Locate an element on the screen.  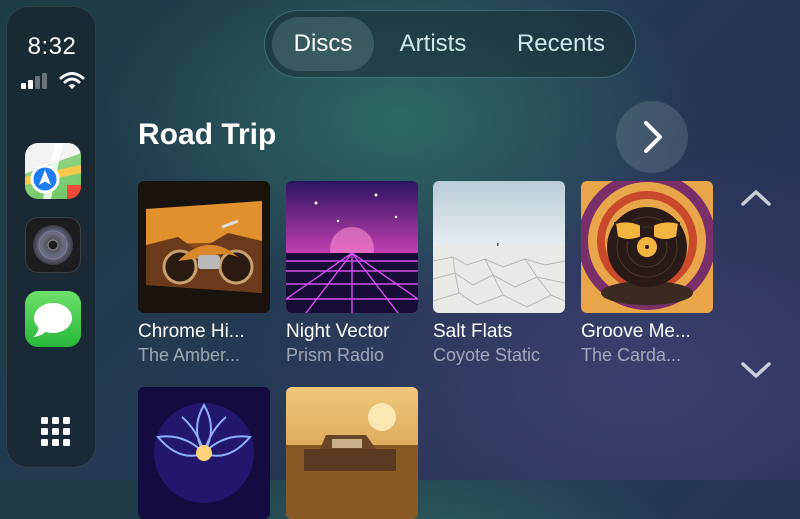
next-button is located at coordinates (652, 137).